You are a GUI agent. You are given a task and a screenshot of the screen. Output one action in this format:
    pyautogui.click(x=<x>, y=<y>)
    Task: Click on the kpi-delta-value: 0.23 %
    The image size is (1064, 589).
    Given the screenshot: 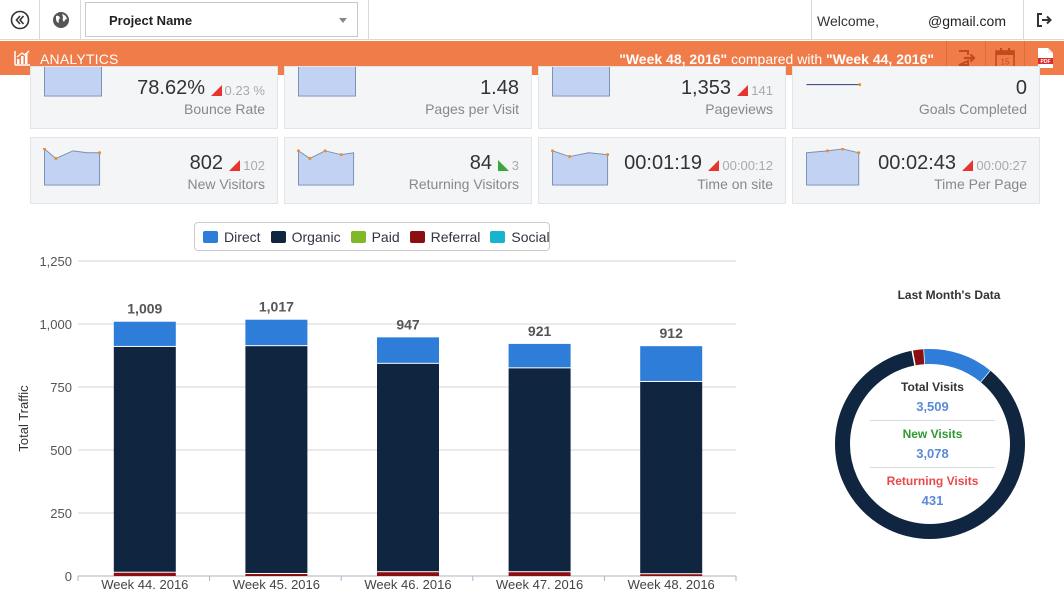 What is the action you would take?
    pyautogui.click(x=244, y=90)
    